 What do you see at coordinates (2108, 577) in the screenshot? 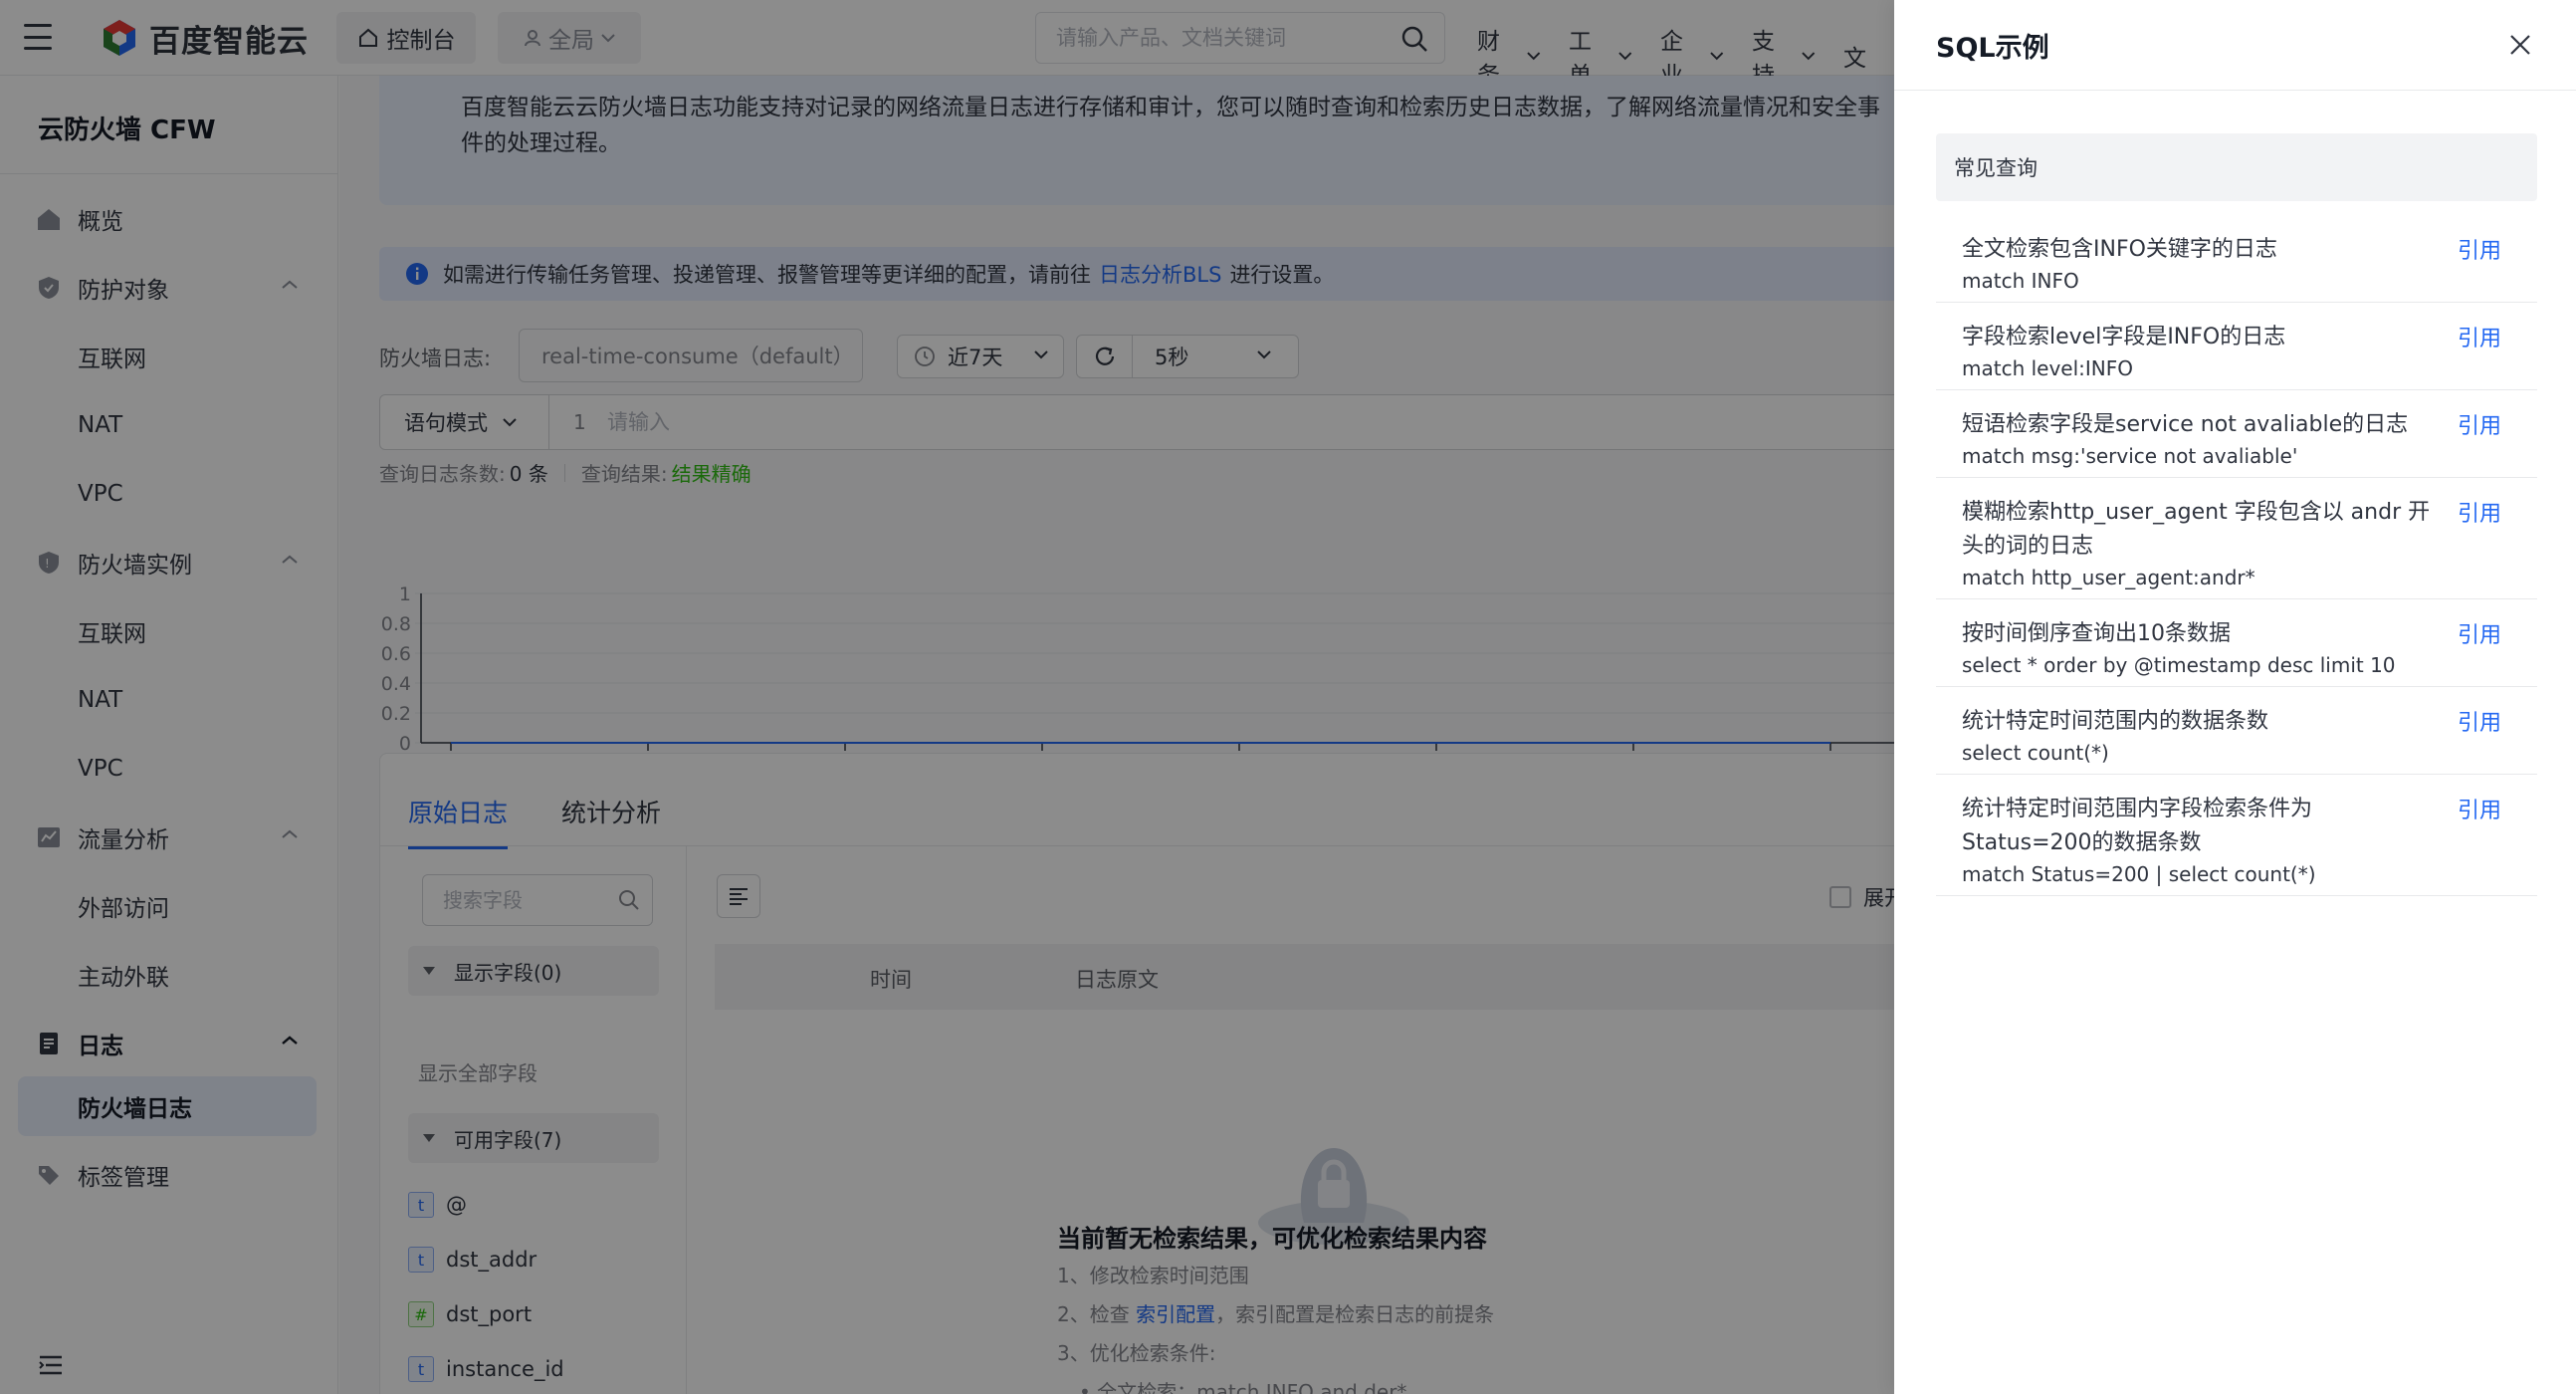
I see `example-code: match http_user_agent:andr*` at bounding box center [2108, 577].